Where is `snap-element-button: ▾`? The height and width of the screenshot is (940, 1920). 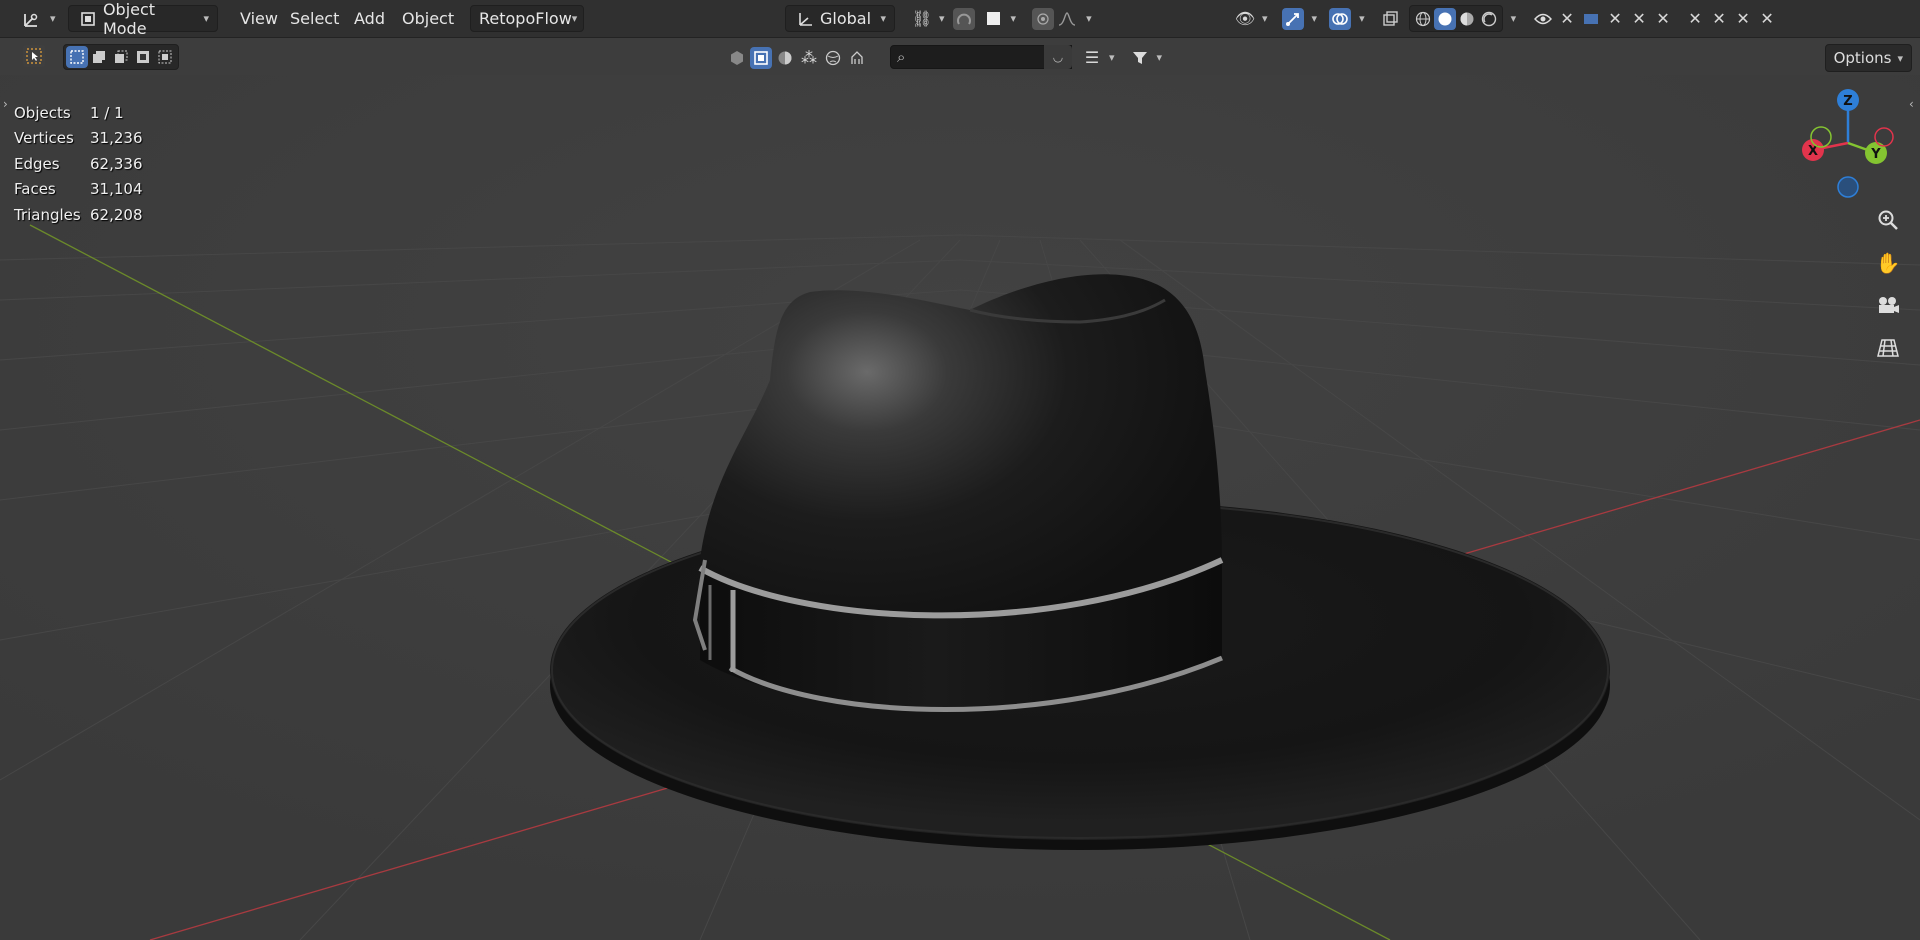
snap-element-button: ▾ is located at coordinates (1000, 18).